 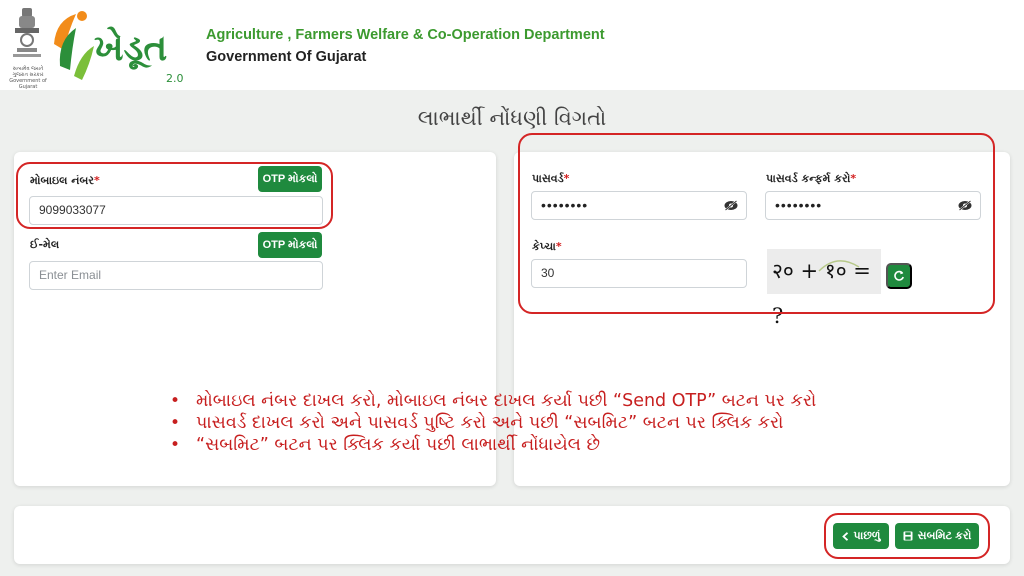 What do you see at coordinates (756, 223) in the screenshot?
I see `password-highlight` at bounding box center [756, 223].